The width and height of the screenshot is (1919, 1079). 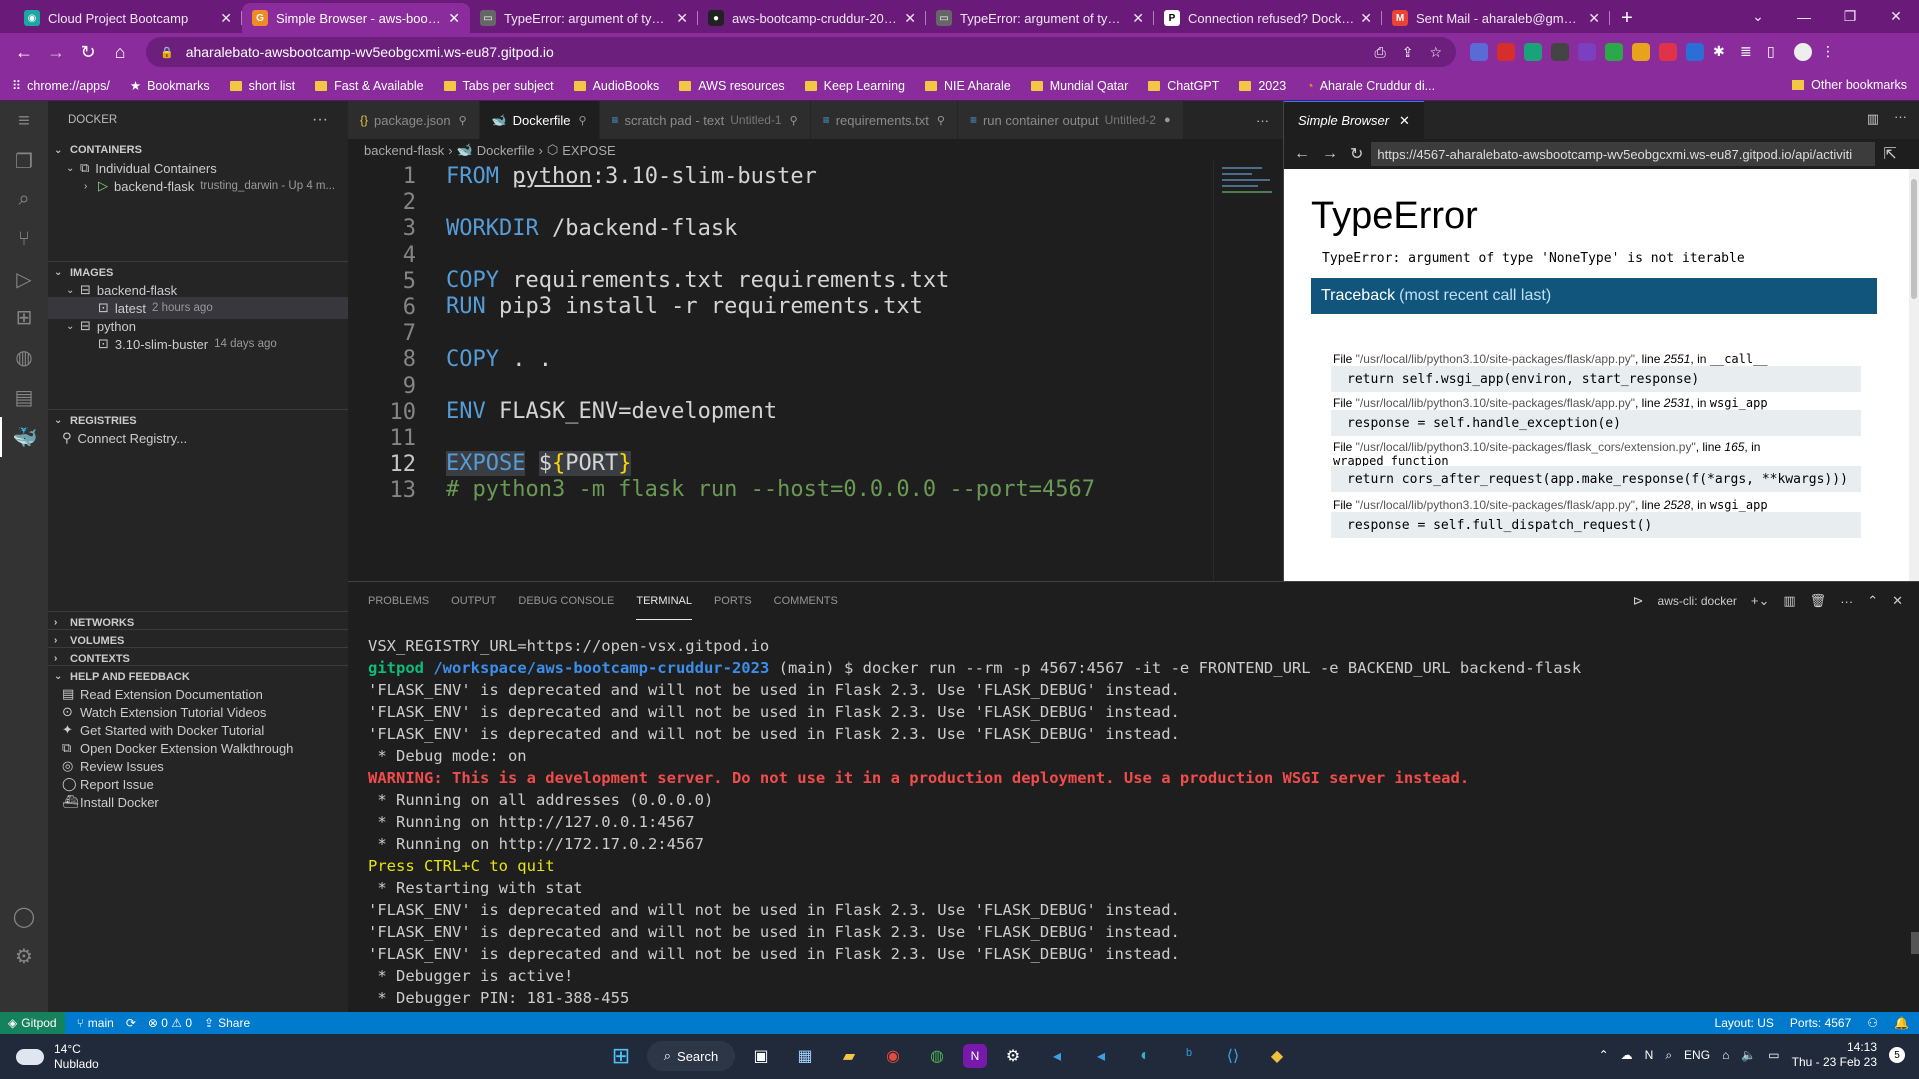 I want to click on gitpod-status: ◈ Gitpod, so click(x=32, y=1023).